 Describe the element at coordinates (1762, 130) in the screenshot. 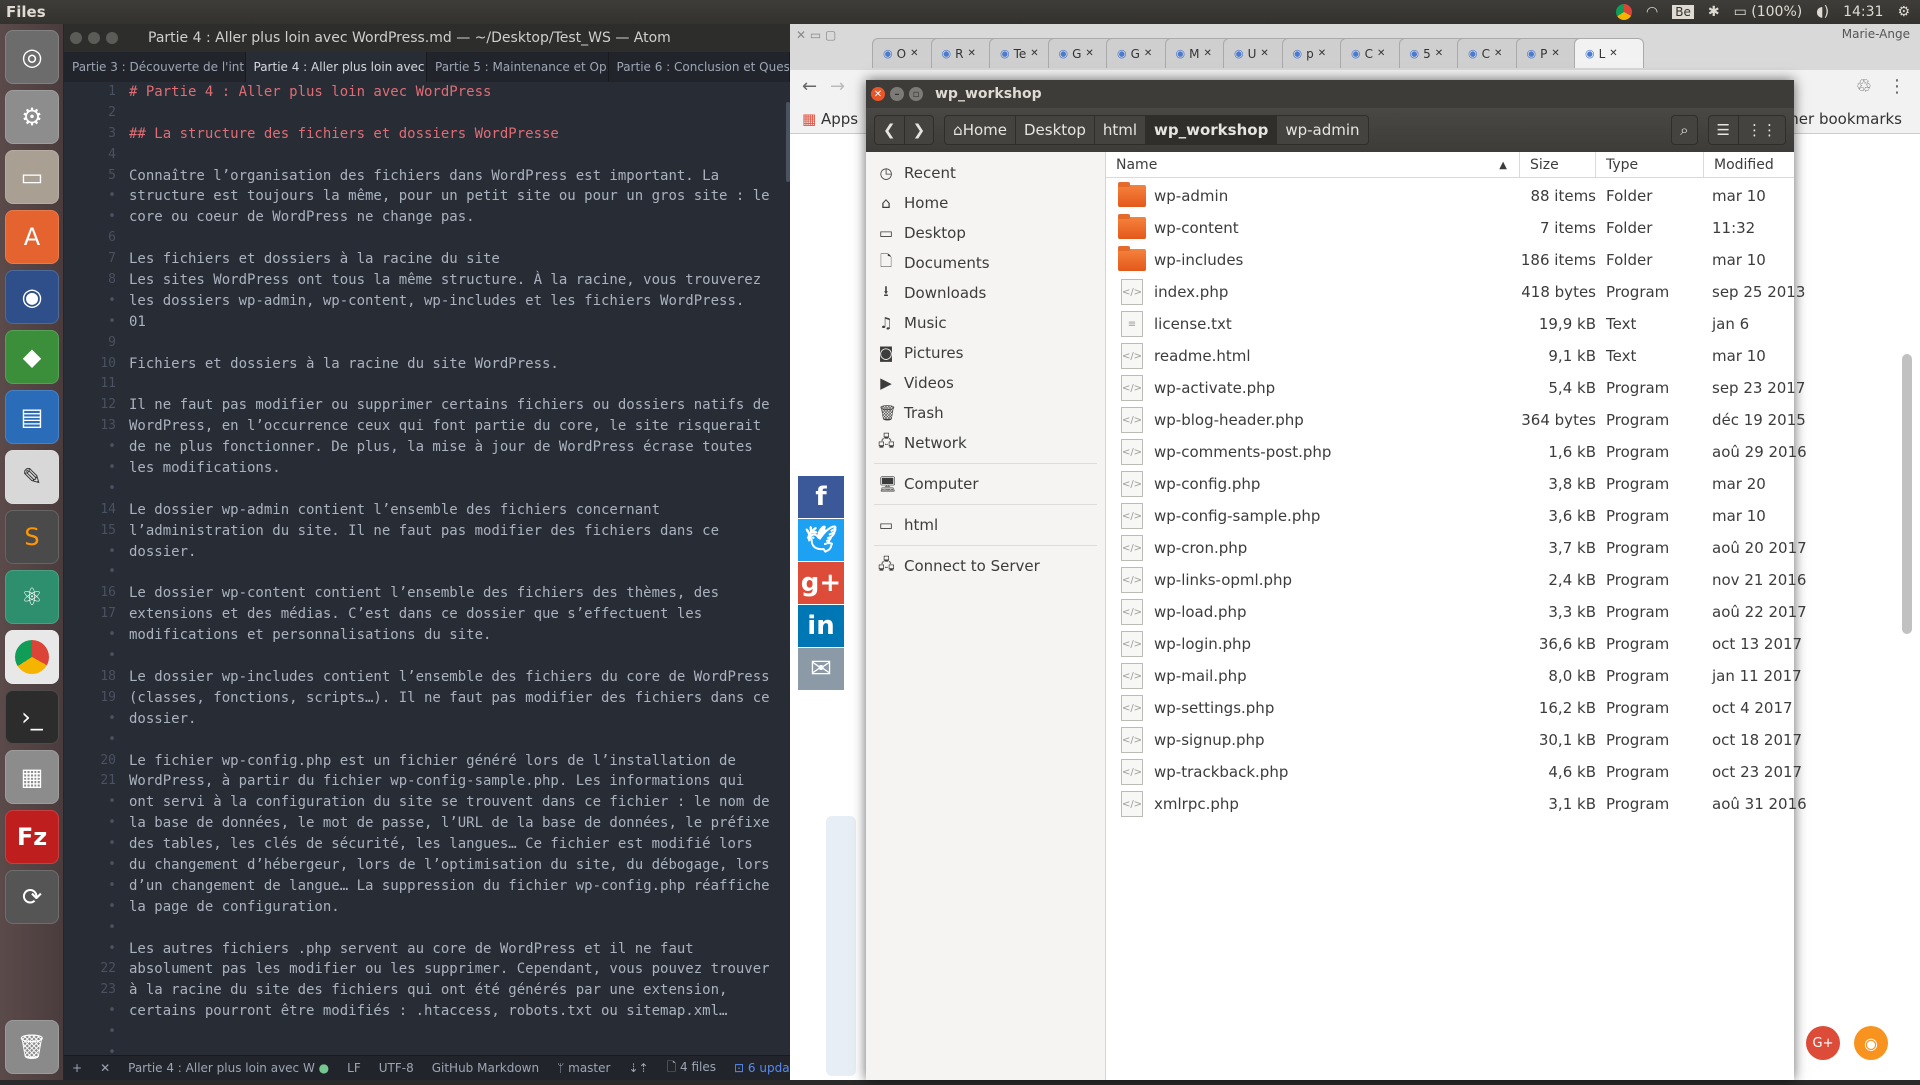

I see `grid-view-icon: ⋮⋮` at that location.